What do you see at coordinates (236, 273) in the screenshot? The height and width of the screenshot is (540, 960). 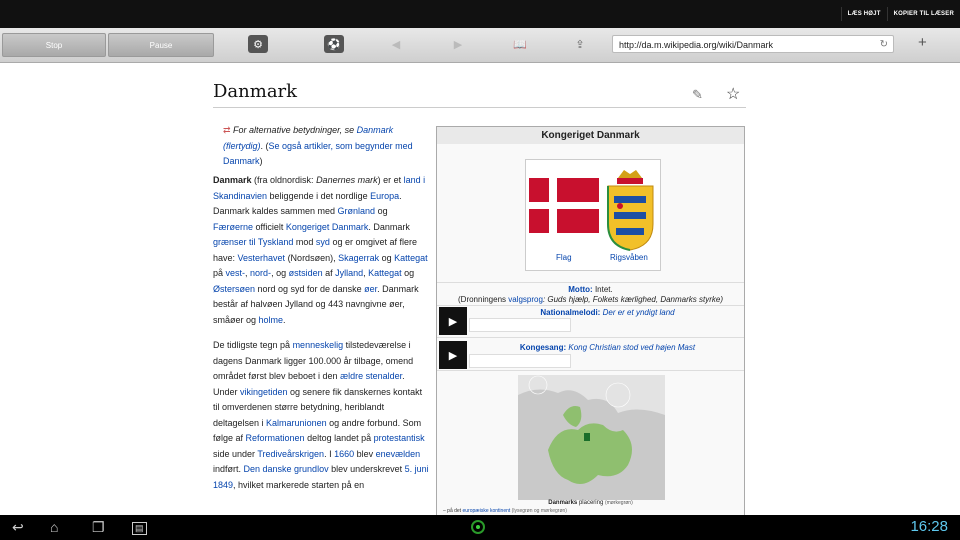 I see `article-link: vest-` at bounding box center [236, 273].